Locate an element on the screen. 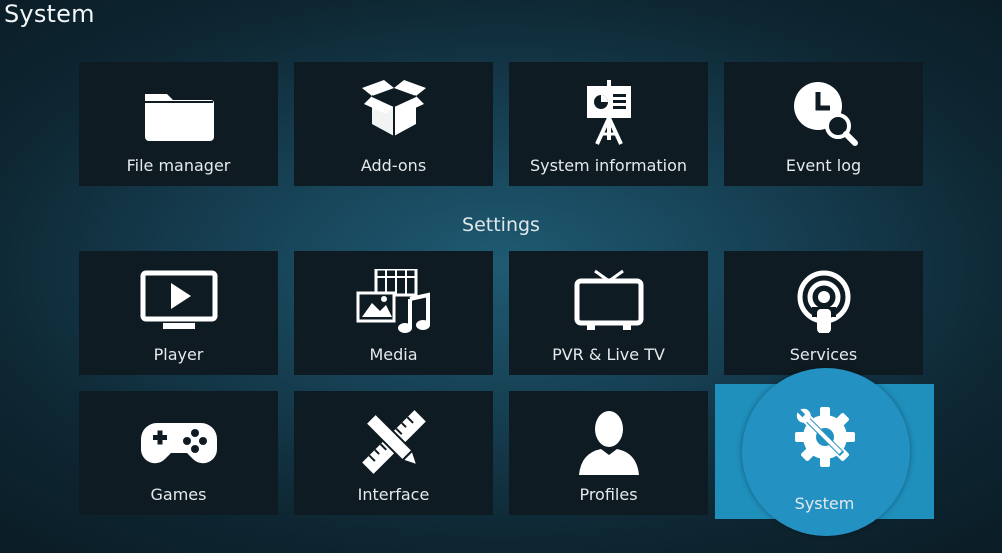 The image size is (1002, 553). user-silhouette-icon is located at coordinates (609, 442).